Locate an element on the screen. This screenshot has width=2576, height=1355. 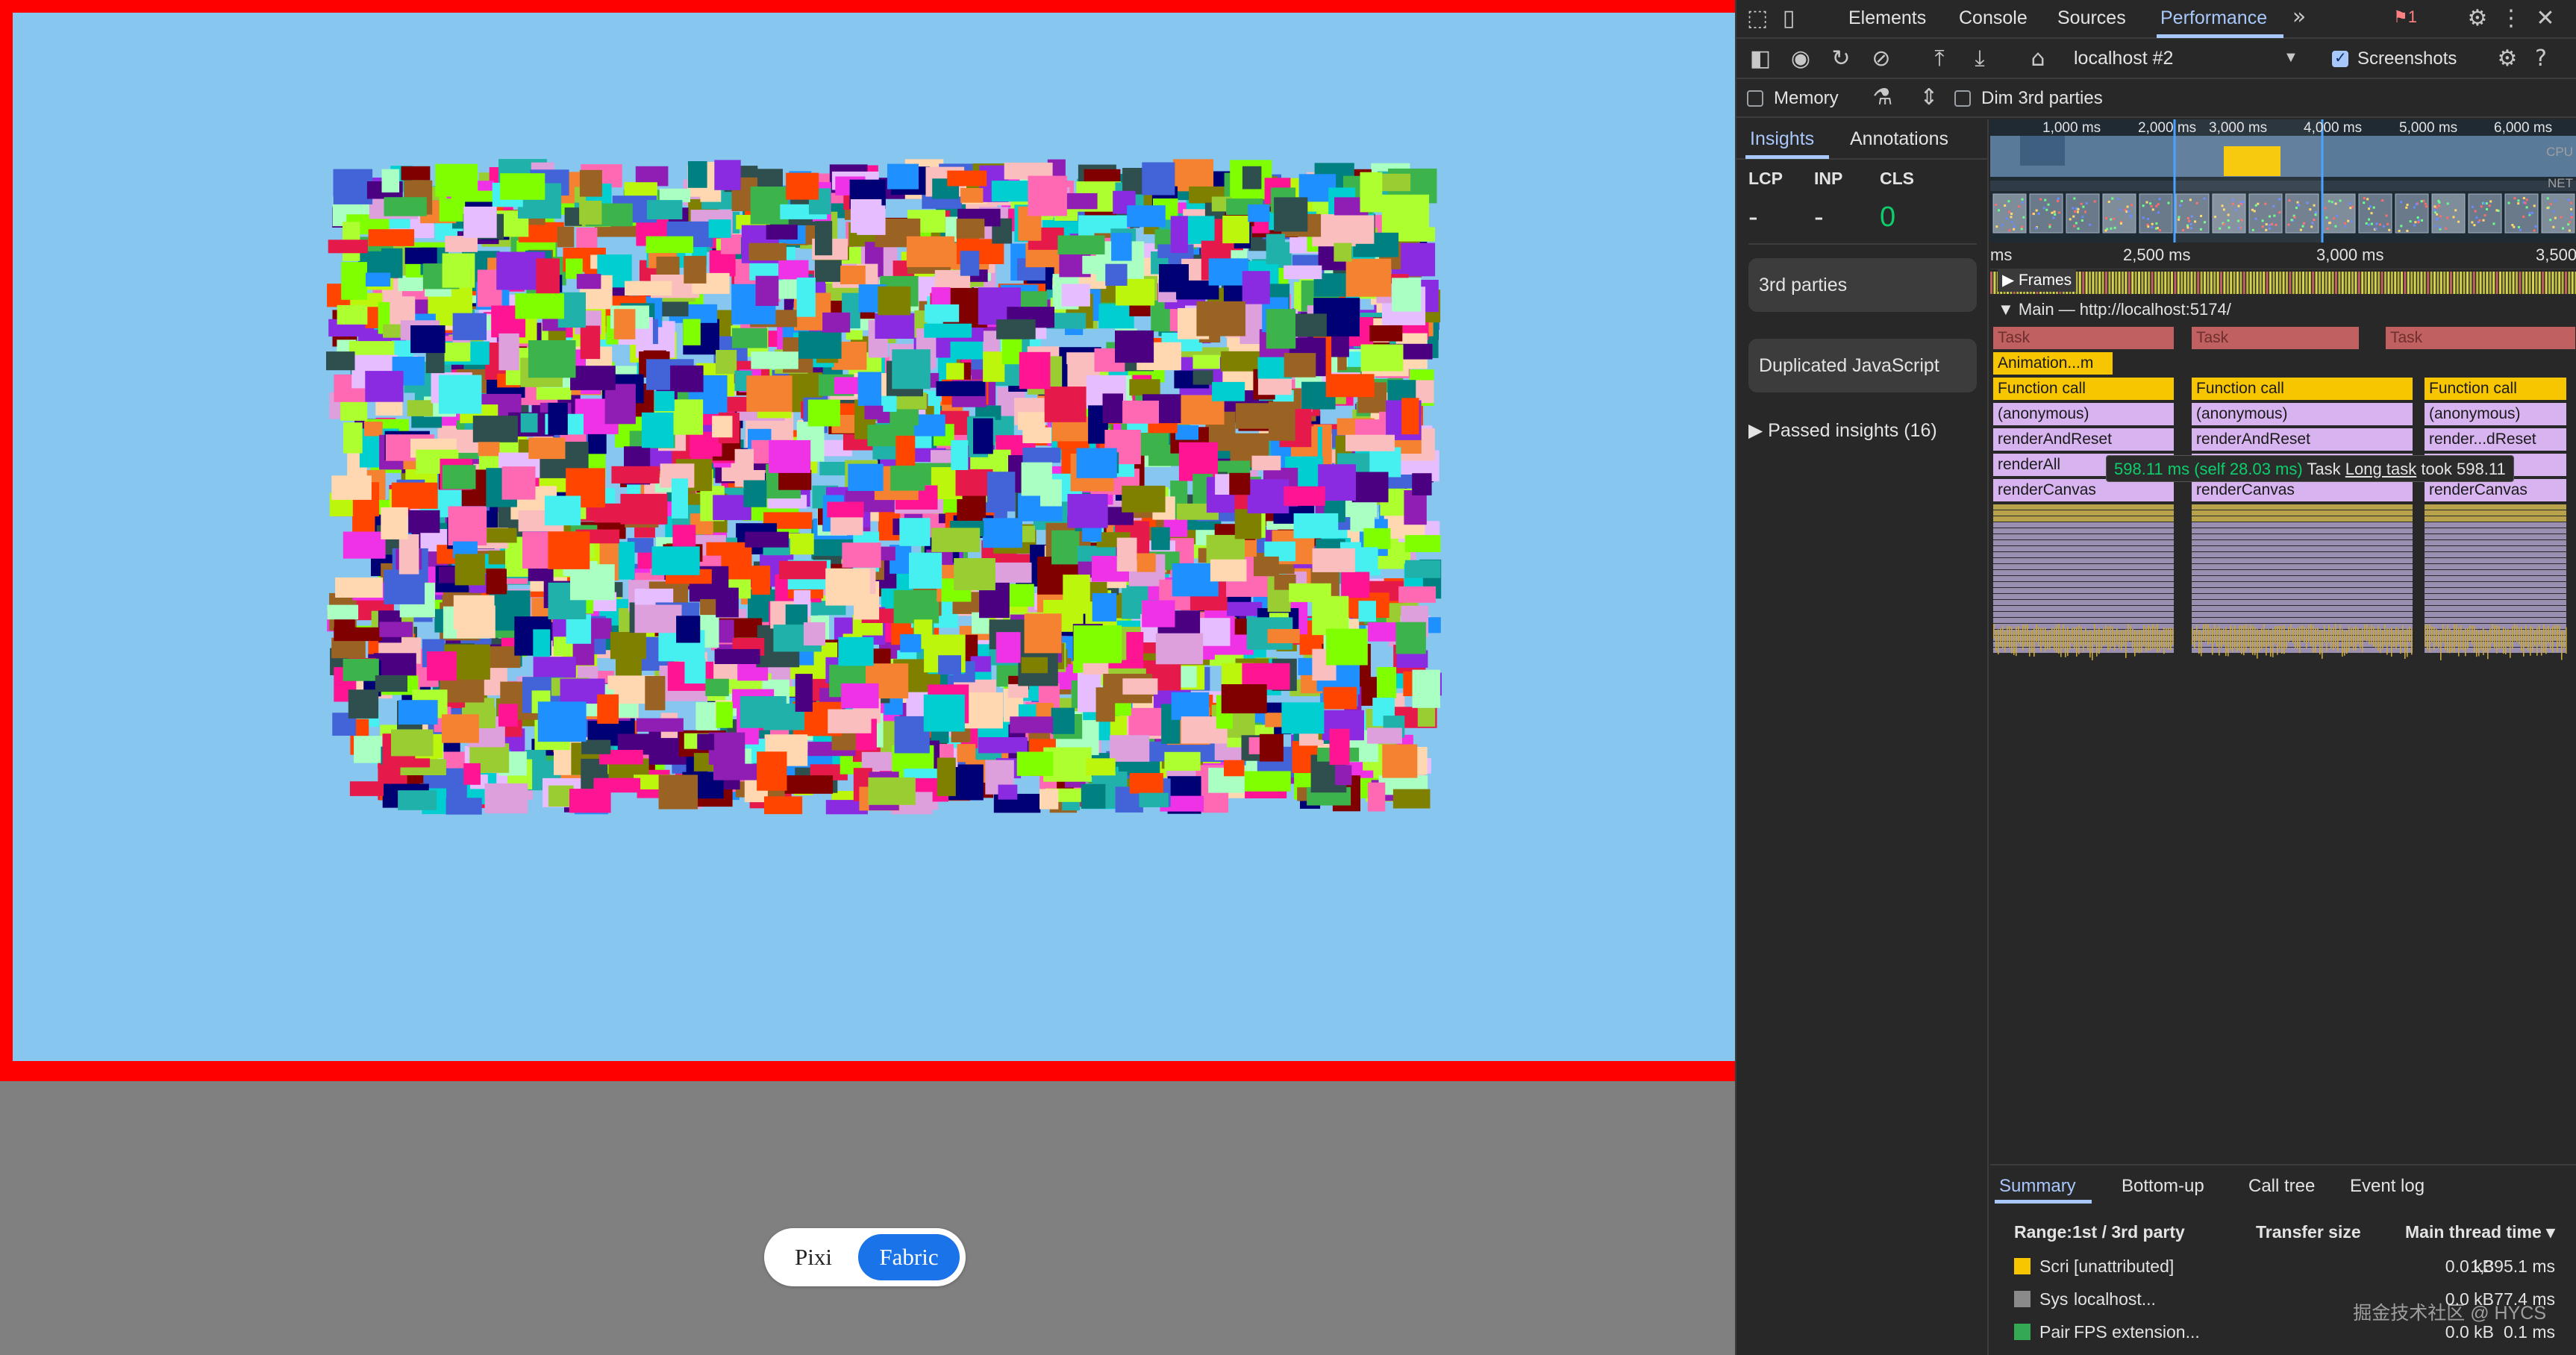
summary-row: Scri [unattributed] 0.0 kB 1,395.1 ms is located at coordinates (2283, 1265).